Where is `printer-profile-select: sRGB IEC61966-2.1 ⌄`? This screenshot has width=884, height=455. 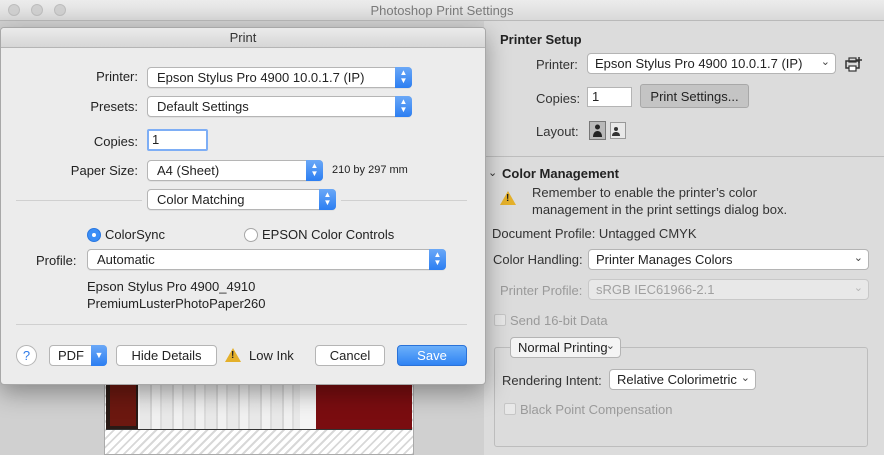 printer-profile-select: sRGB IEC61966-2.1 ⌄ is located at coordinates (728, 289).